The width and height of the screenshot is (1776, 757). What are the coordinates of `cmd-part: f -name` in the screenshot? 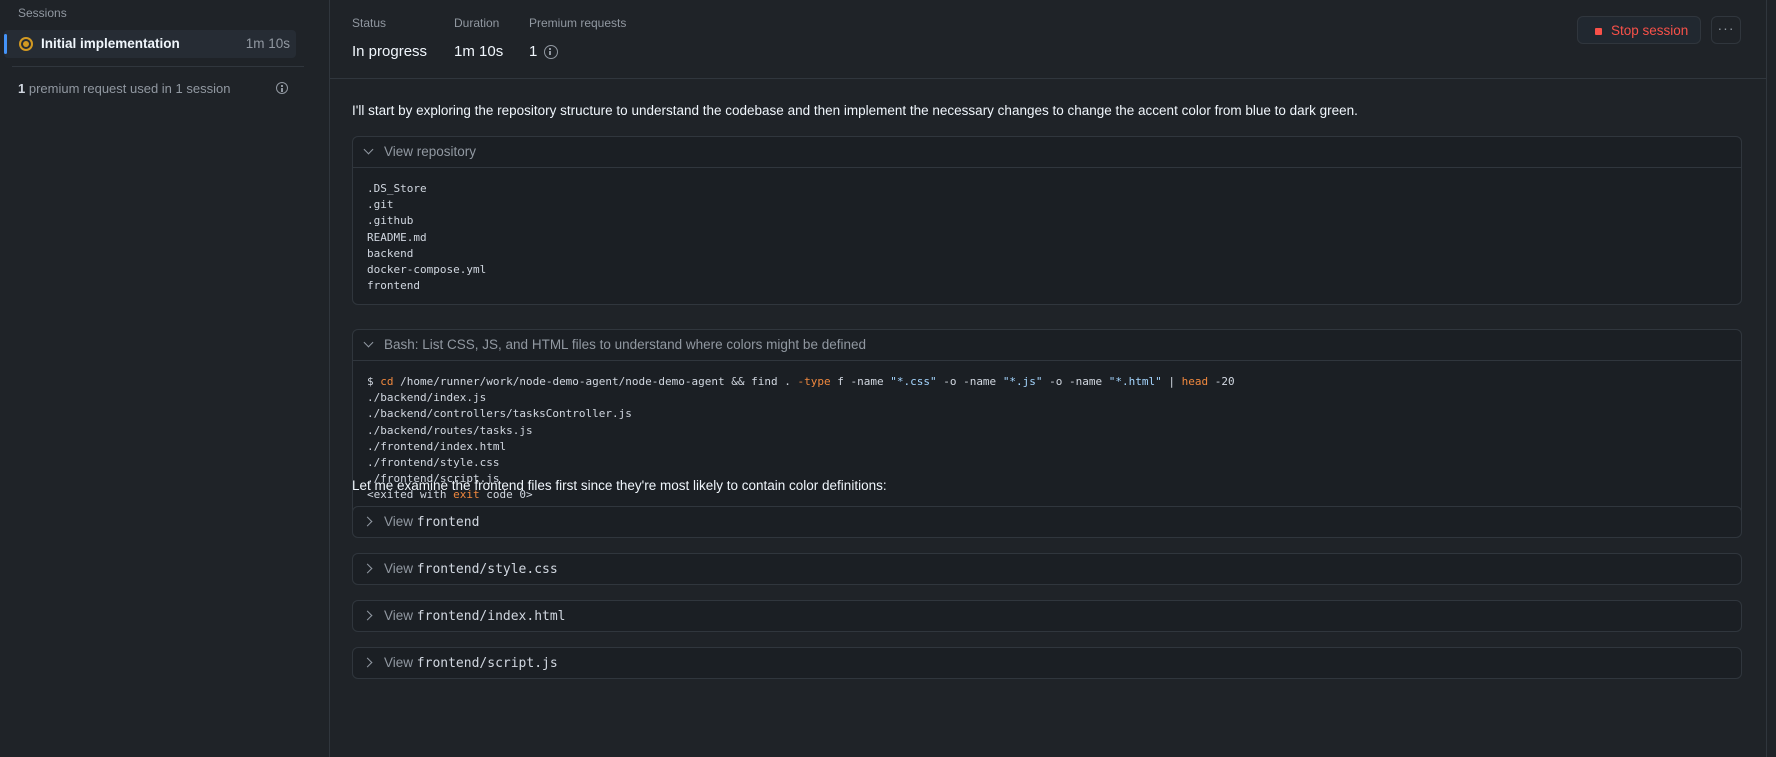 It's located at (860, 381).